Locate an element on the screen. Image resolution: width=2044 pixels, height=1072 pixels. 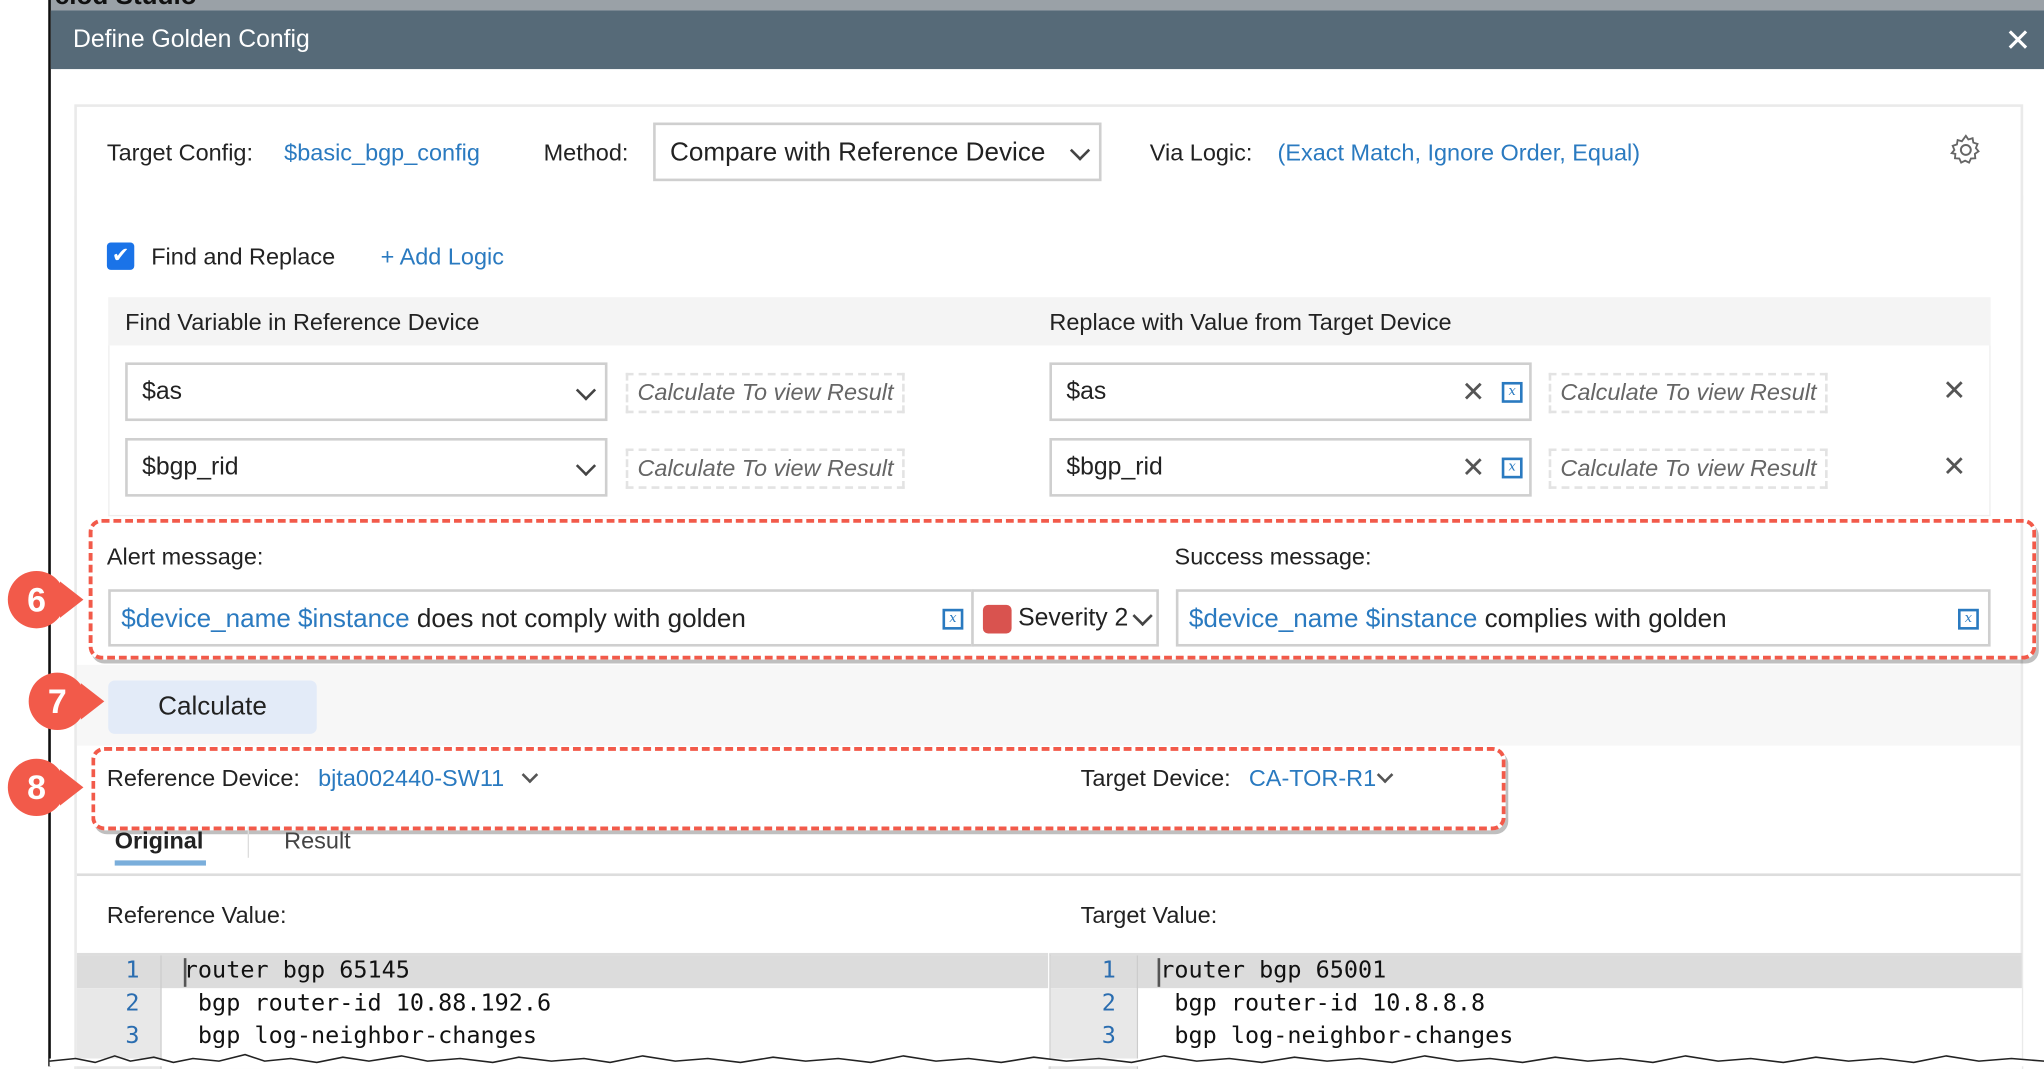
method-value: Compare with Reference Device is located at coordinates (858, 152).